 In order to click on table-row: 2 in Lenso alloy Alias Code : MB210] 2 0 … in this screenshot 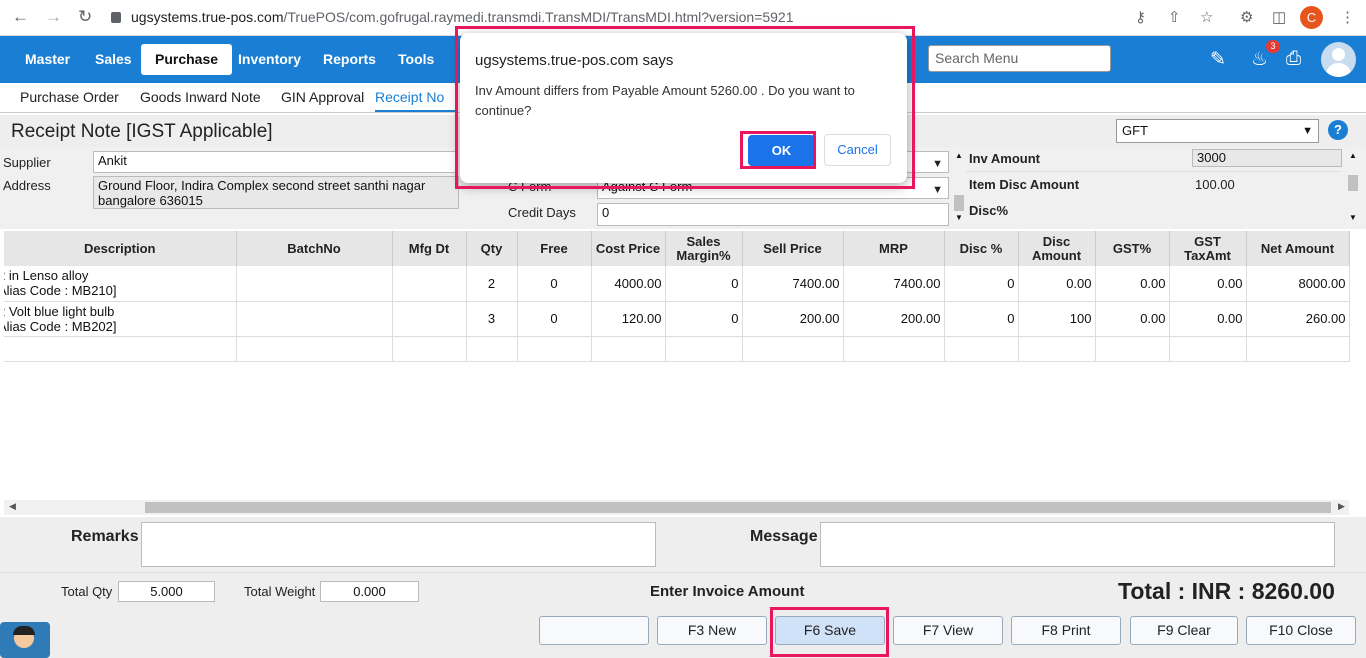, I will do `click(677, 284)`.